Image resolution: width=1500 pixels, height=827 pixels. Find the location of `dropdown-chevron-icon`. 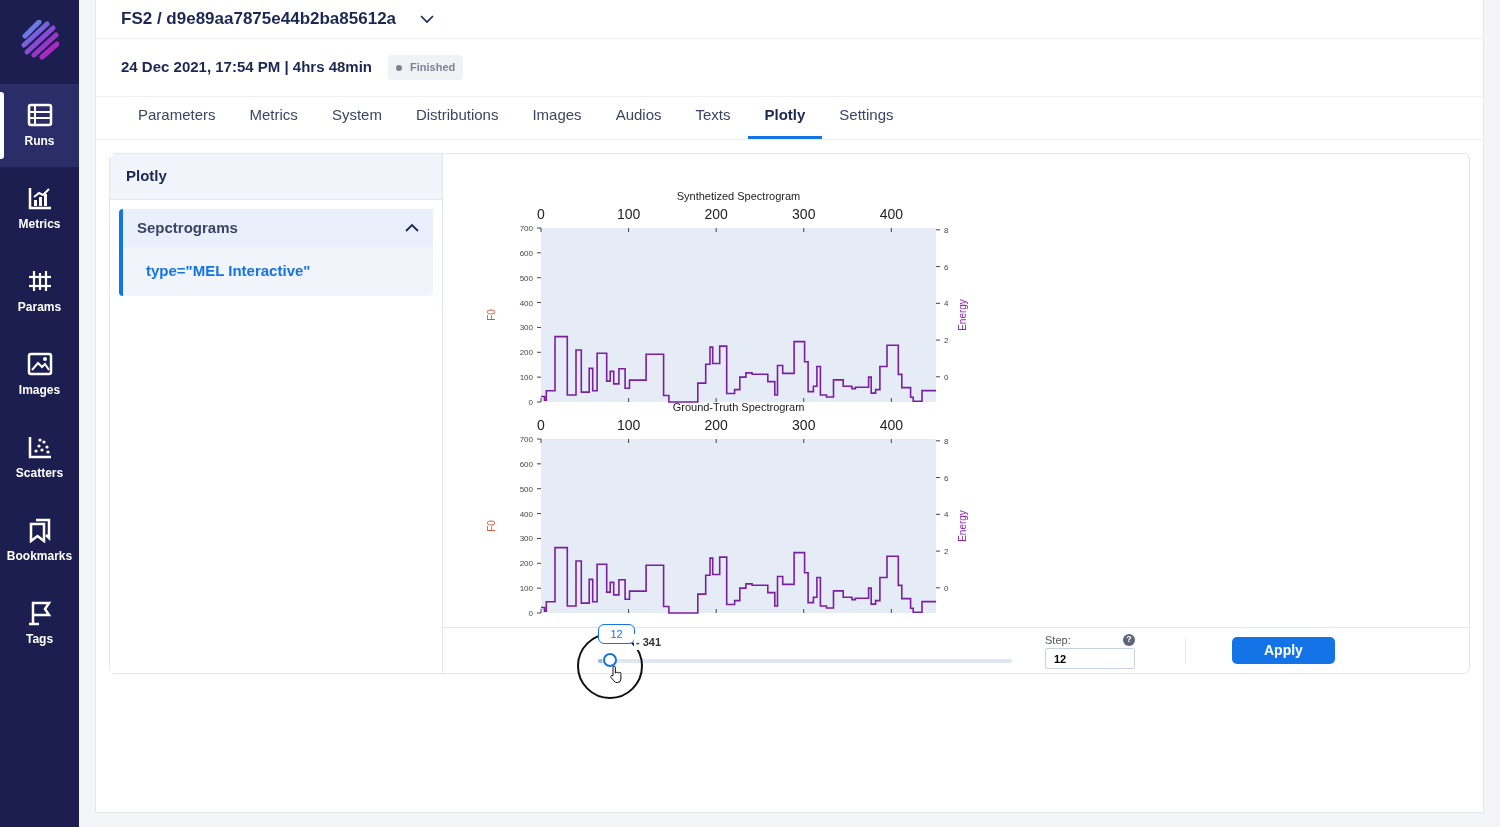

dropdown-chevron-icon is located at coordinates (427, 19).